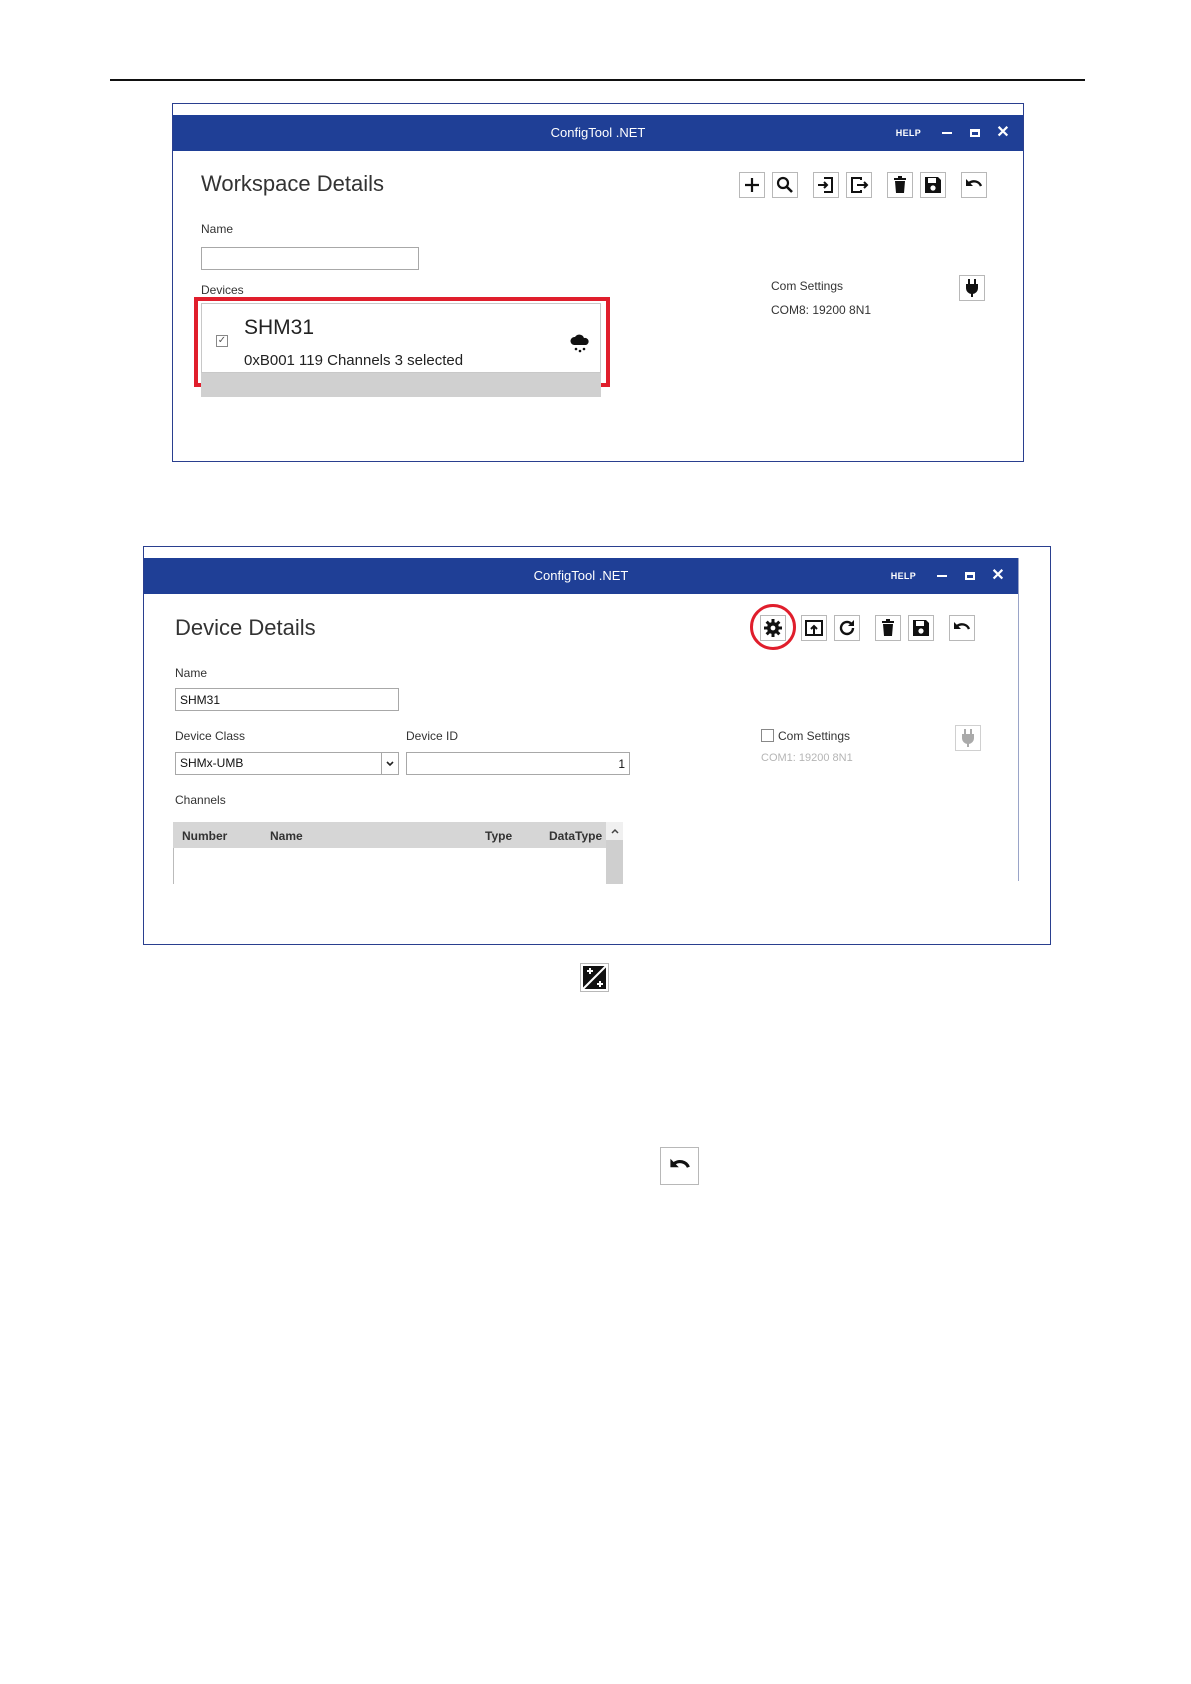 This screenshot has height=1684, width=1191. I want to click on refresh-button, so click(847, 628).